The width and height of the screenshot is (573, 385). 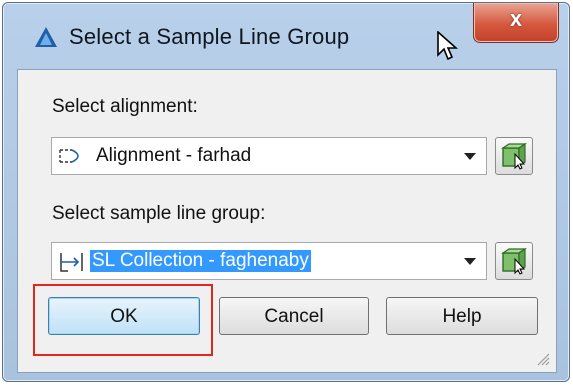 I want to click on mouse-cursor-icon, so click(x=448, y=46).